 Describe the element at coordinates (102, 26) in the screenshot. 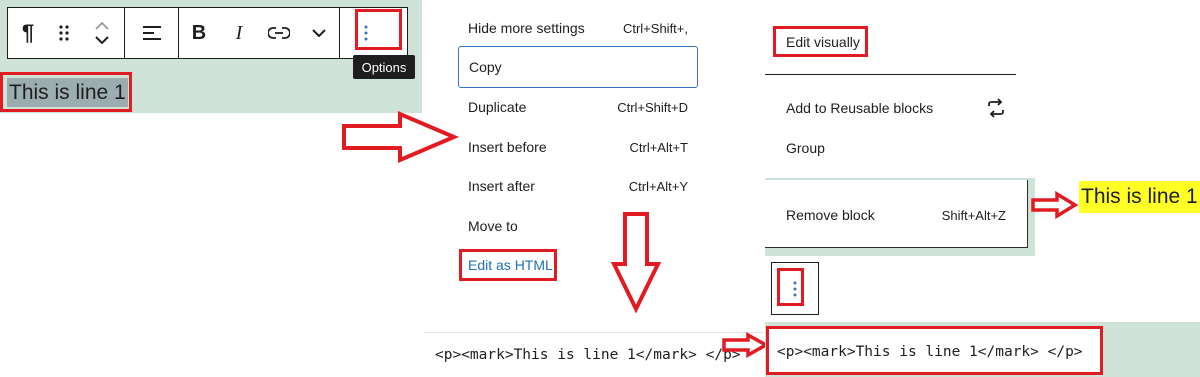

I see `chevron-up-icon` at that location.